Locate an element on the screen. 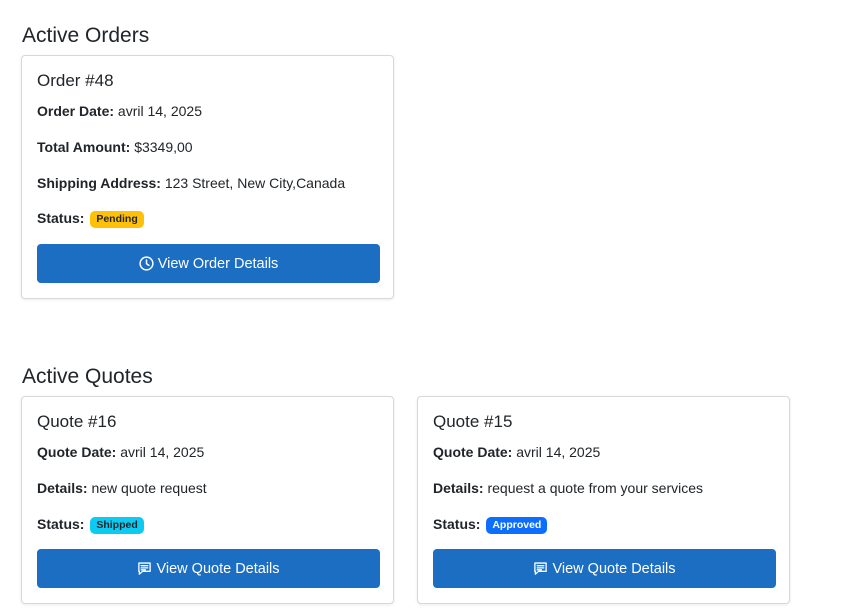 This screenshot has height=616, width=857. status-badge-shipped: Shipped is located at coordinates (117, 525).